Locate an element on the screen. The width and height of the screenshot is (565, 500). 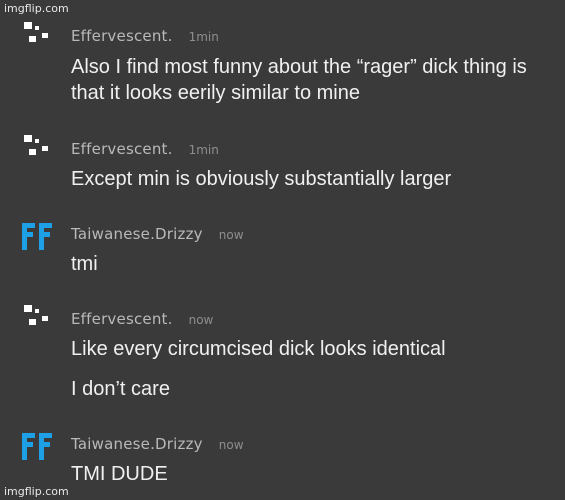
watermark-bottom: imgflip.com is located at coordinates (36, 491).